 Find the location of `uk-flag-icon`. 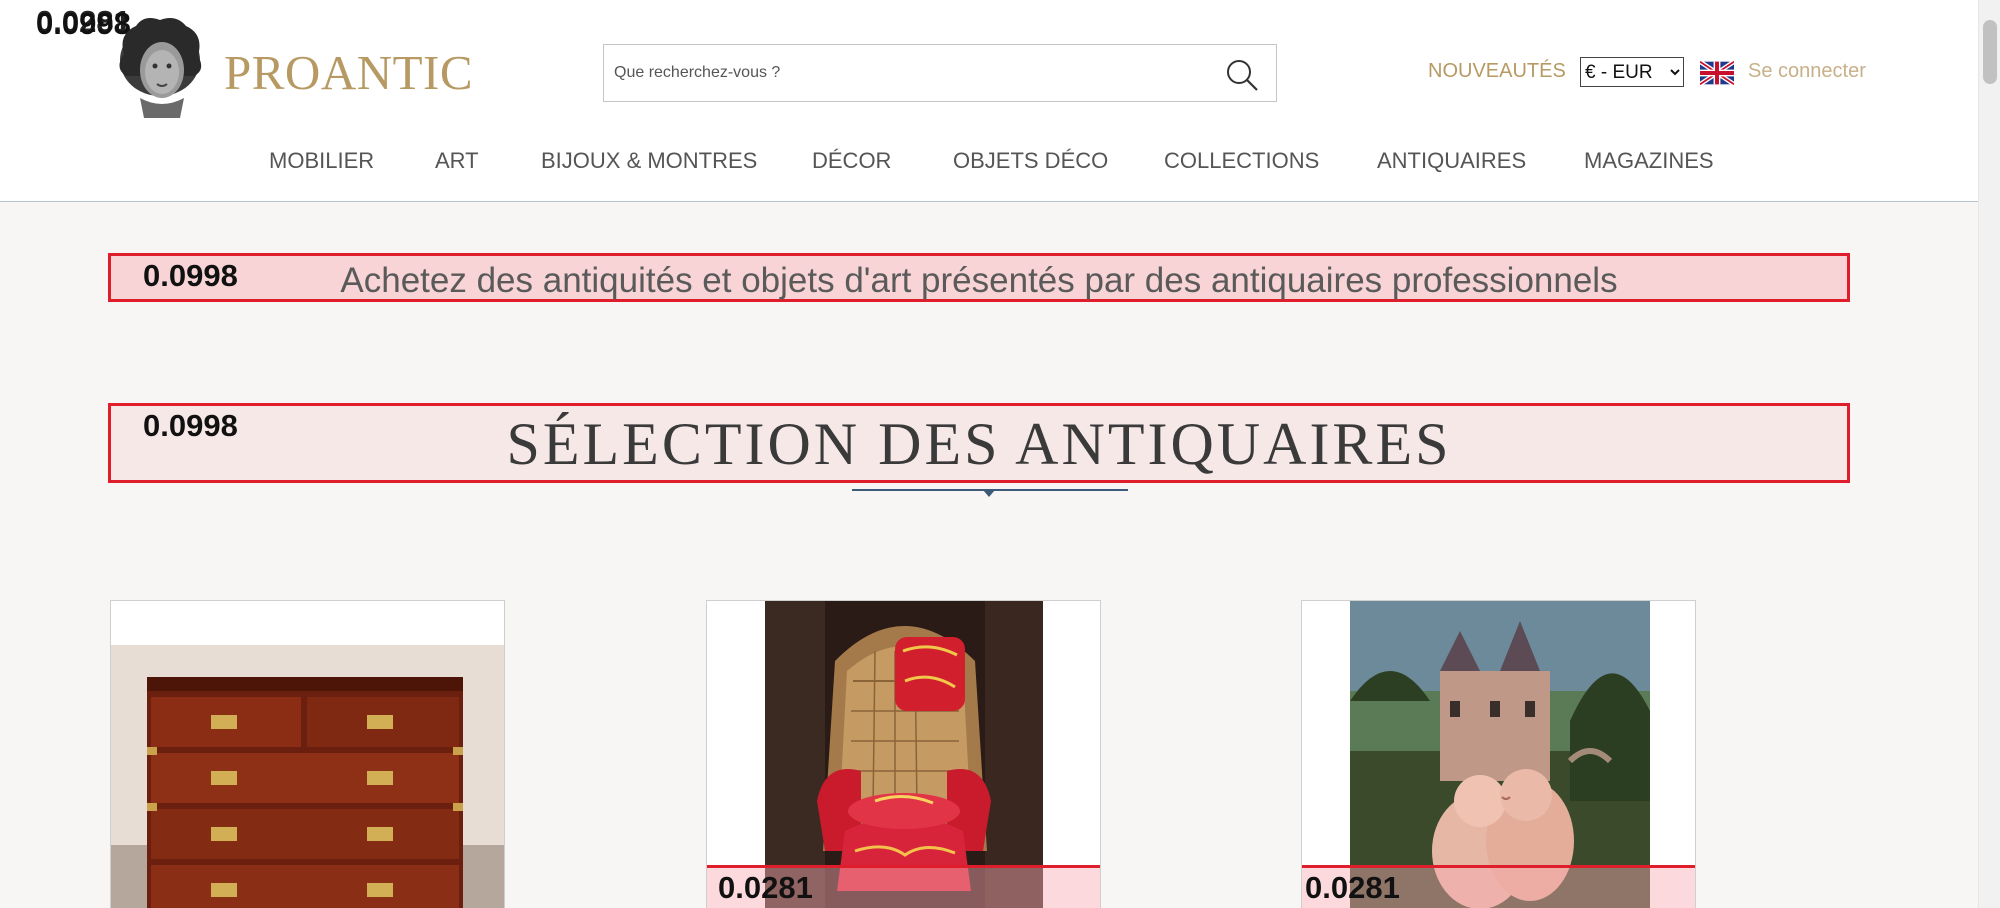

uk-flag-icon is located at coordinates (1717, 73).